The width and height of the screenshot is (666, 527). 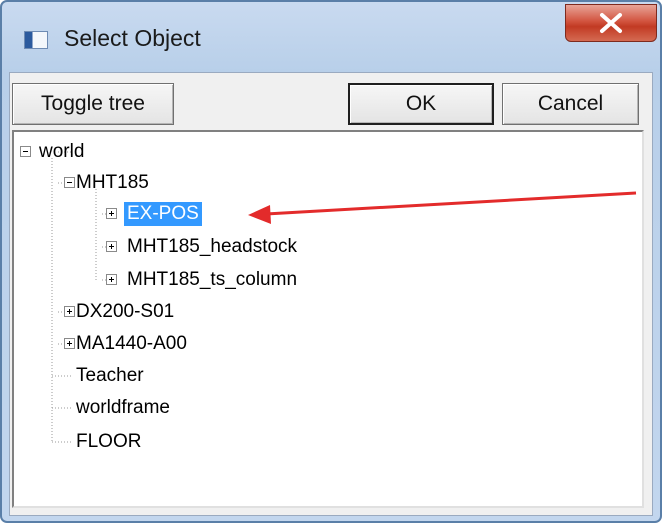 I want to click on window-app-icon, so click(x=36, y=40).